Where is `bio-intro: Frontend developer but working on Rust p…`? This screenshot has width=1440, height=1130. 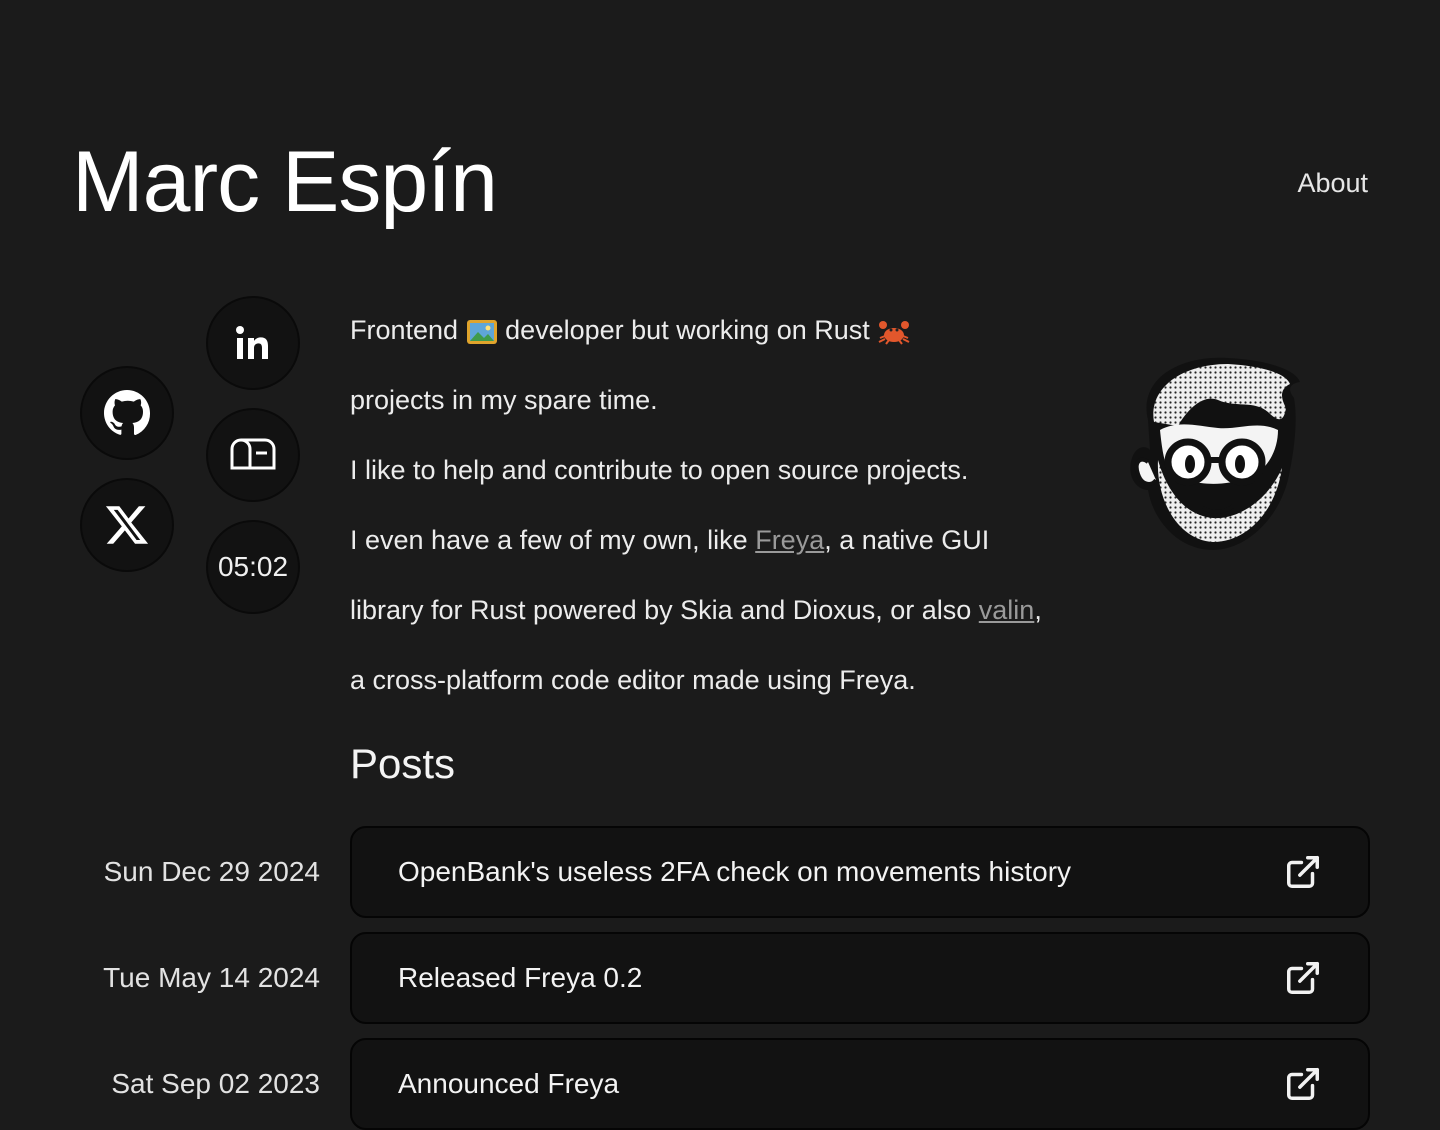
bio-intro: Frontend developer but working on Rust p… is located at coordinates (715, 365).